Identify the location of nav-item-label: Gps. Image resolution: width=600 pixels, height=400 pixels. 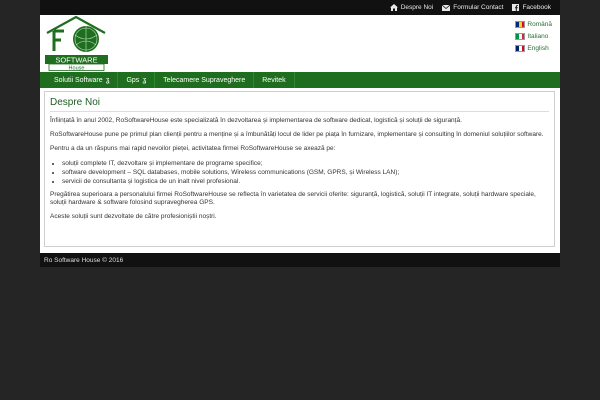
(133, 80).